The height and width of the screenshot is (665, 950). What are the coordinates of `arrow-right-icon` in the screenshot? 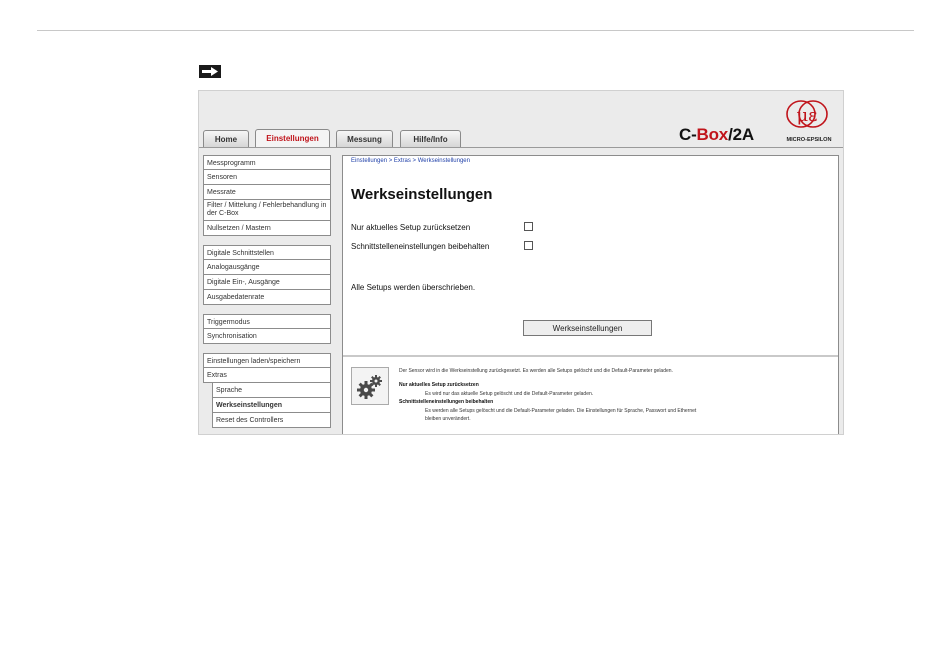 It's located at (210, 71).